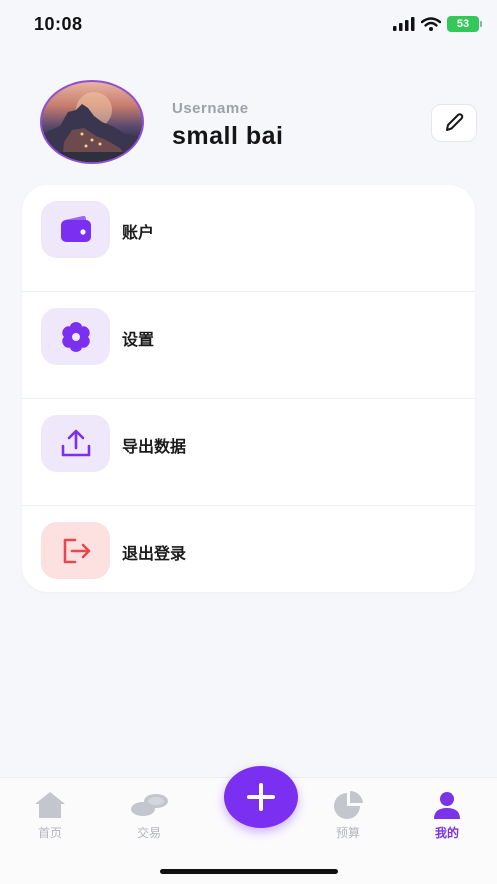 This screenshot has height=884, width=497. What do you see at coordinates (348, 804) in the screenshot?
I see `pie-chart-icon` at bounding box center [348, 804].